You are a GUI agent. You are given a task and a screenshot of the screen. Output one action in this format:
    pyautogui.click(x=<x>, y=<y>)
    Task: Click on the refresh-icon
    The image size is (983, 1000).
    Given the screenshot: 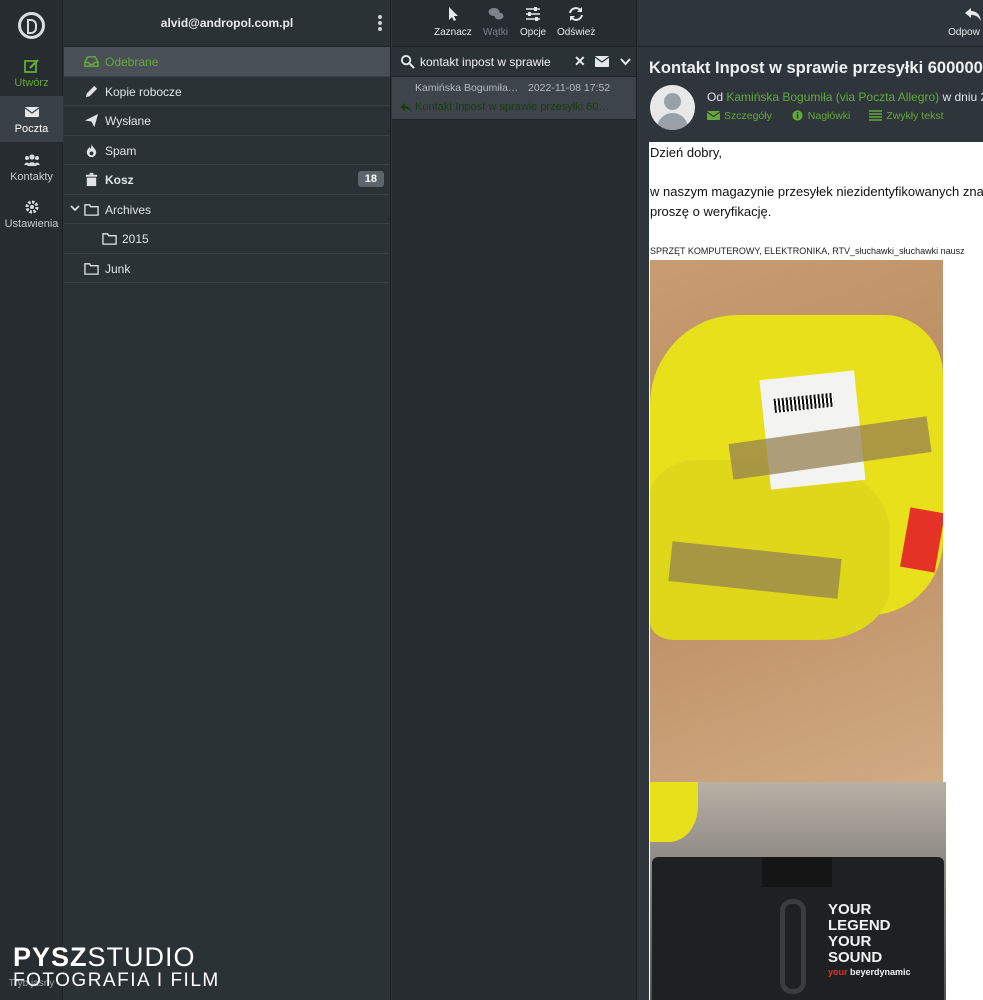 What is the action you would take?
    pyautogui.click(x=576, y=14)
    